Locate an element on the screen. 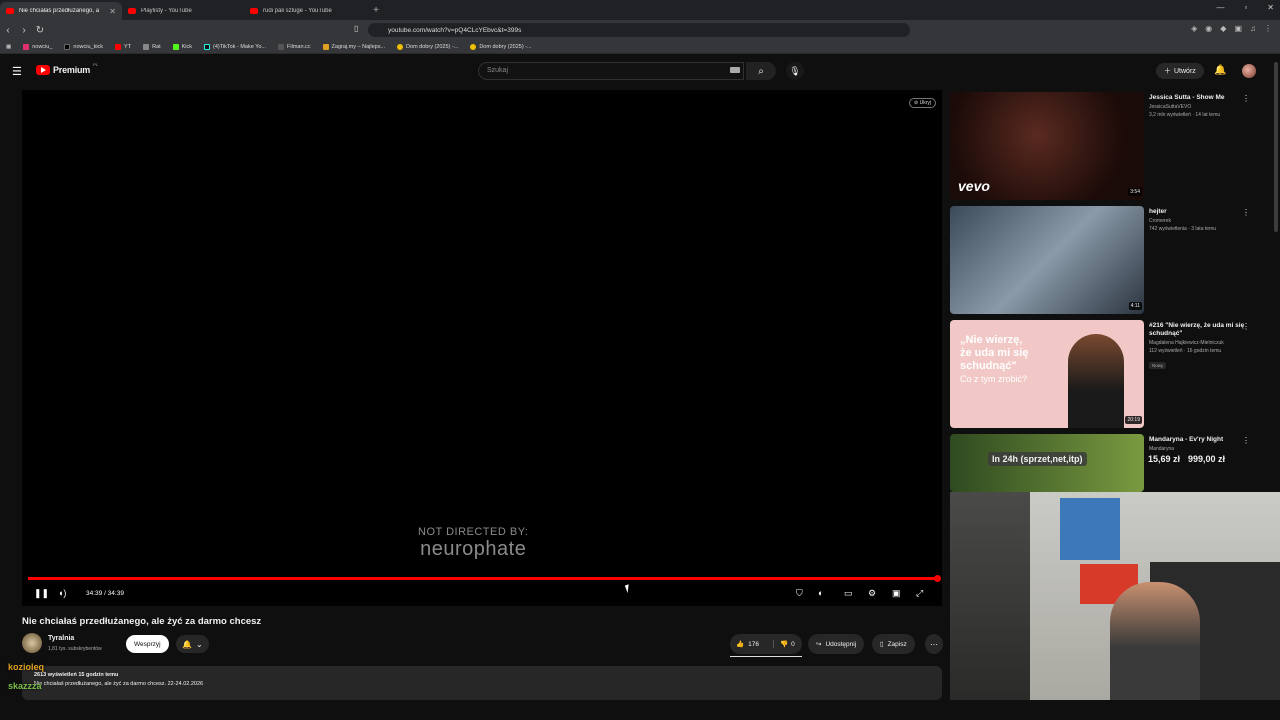 The image size is (1280, 720). maximize-icon: ▫ is located at coordinates (1245, 7).